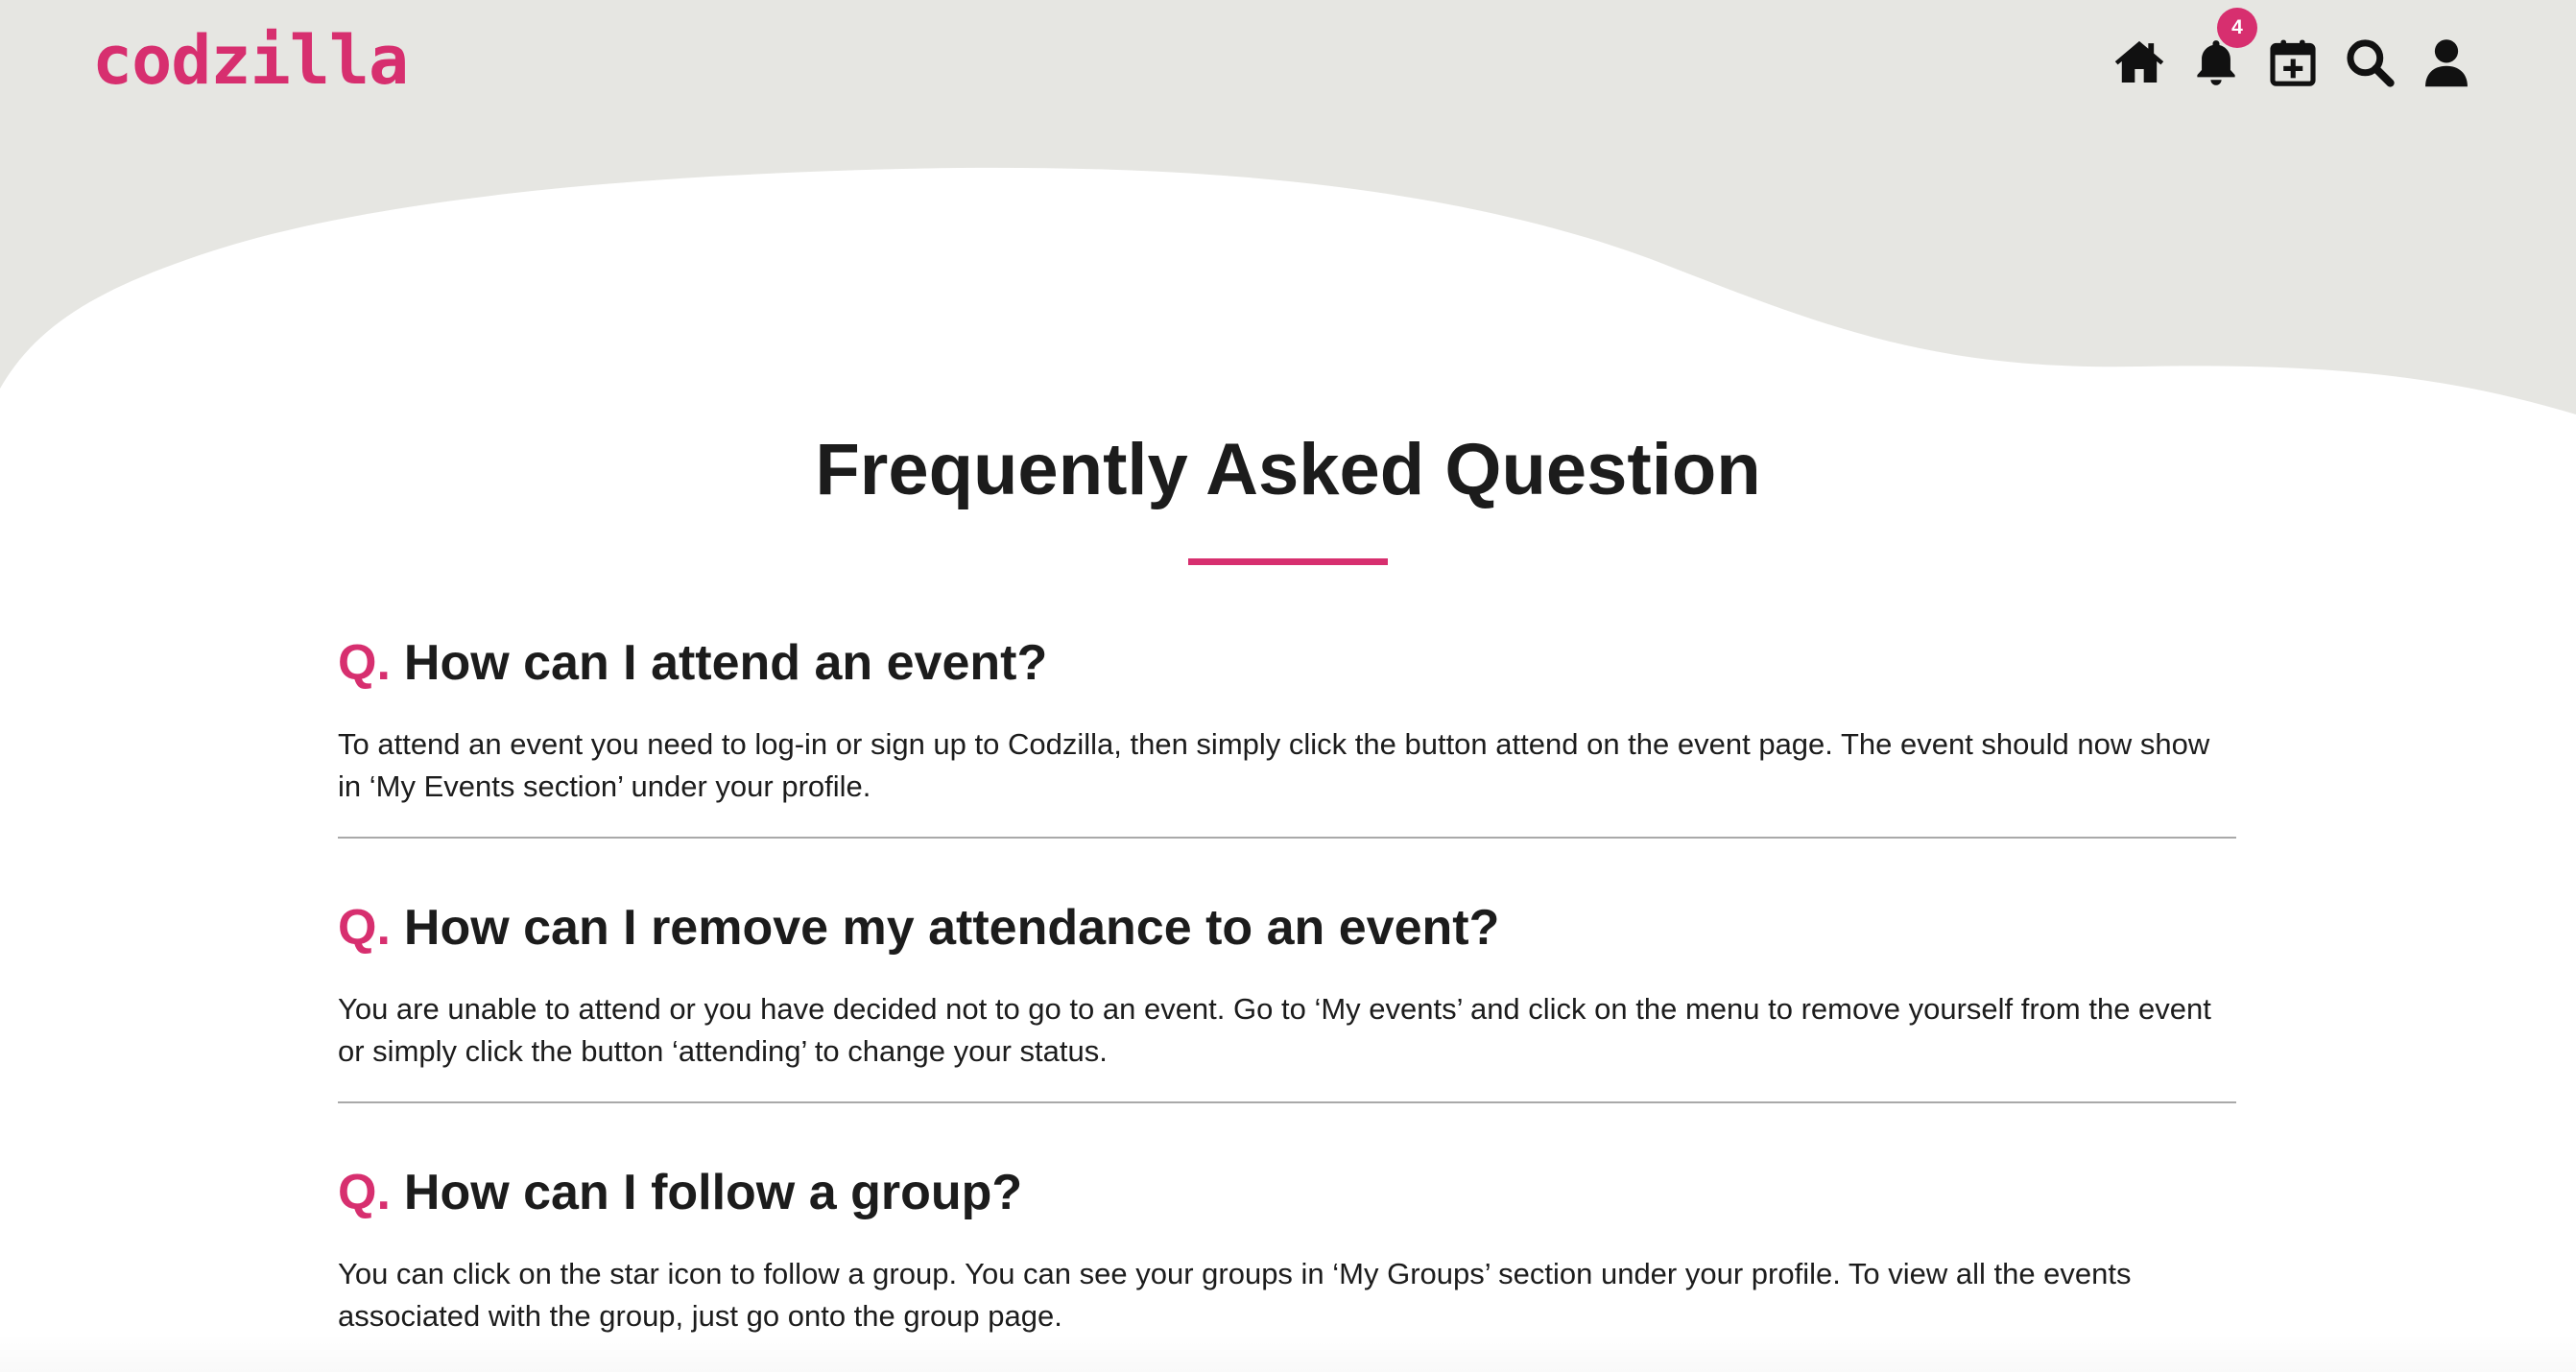 The width and height of the screenshot is (2576, 1372). I want to click on profile-button, so click(2446, 63).